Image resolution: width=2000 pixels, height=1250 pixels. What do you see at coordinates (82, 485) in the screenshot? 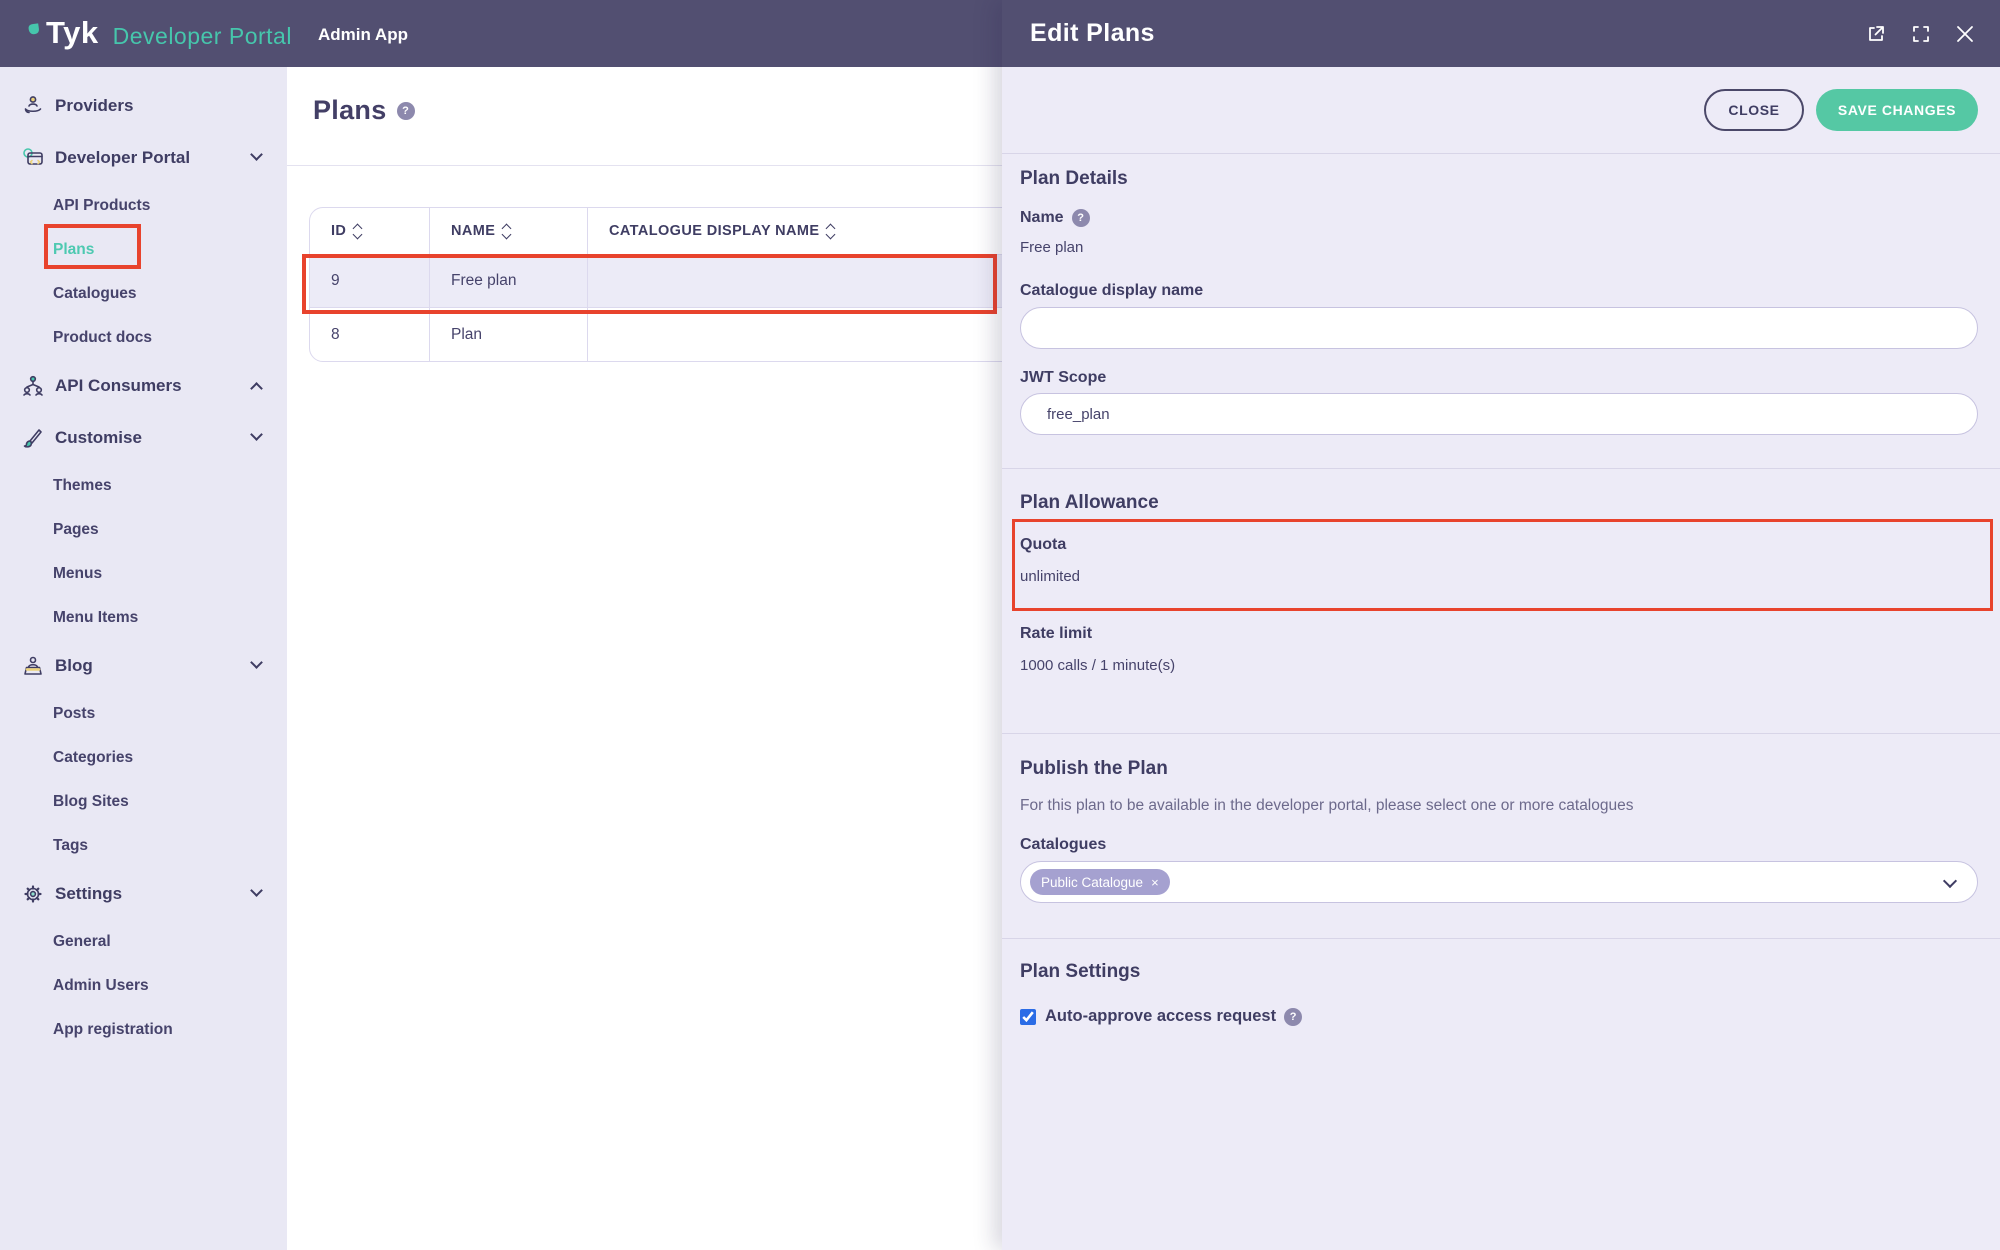
I see `sidebar-item-label: Themes` at bounding box center [82, 485].